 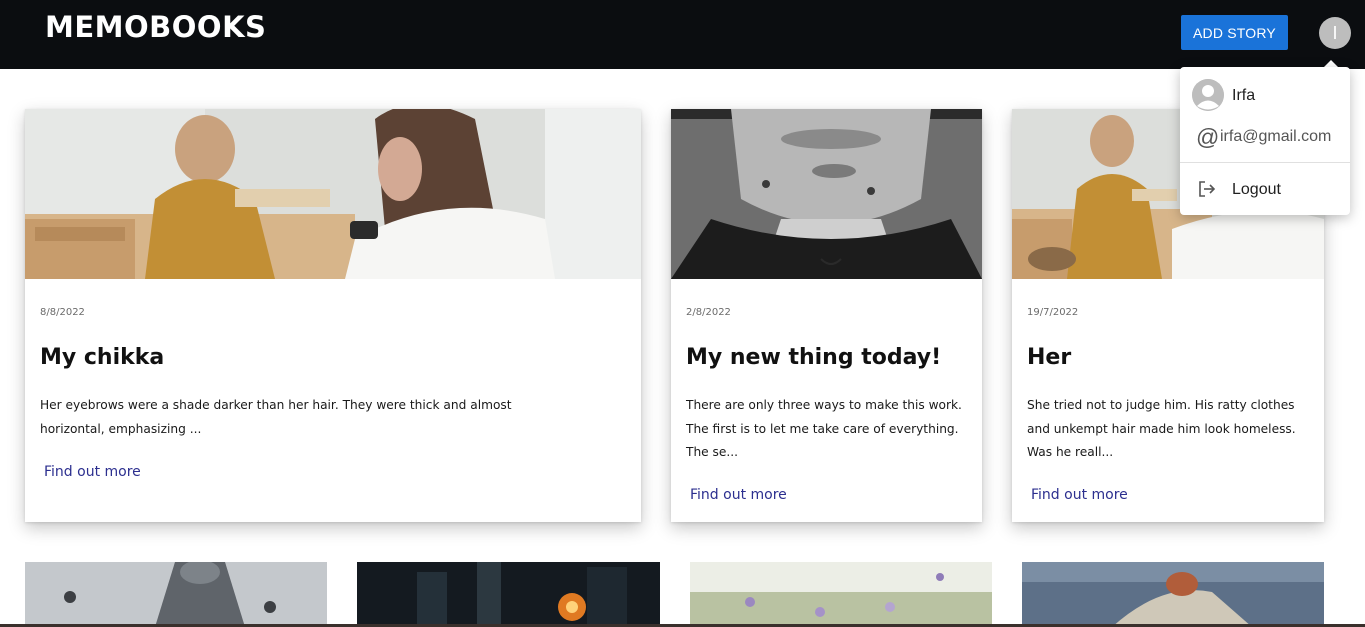 What do you see at coordinates (1276, 136) in the screenshot?
I see `user-email: irfa@gmail.com` at bounding box center [1276, 136].